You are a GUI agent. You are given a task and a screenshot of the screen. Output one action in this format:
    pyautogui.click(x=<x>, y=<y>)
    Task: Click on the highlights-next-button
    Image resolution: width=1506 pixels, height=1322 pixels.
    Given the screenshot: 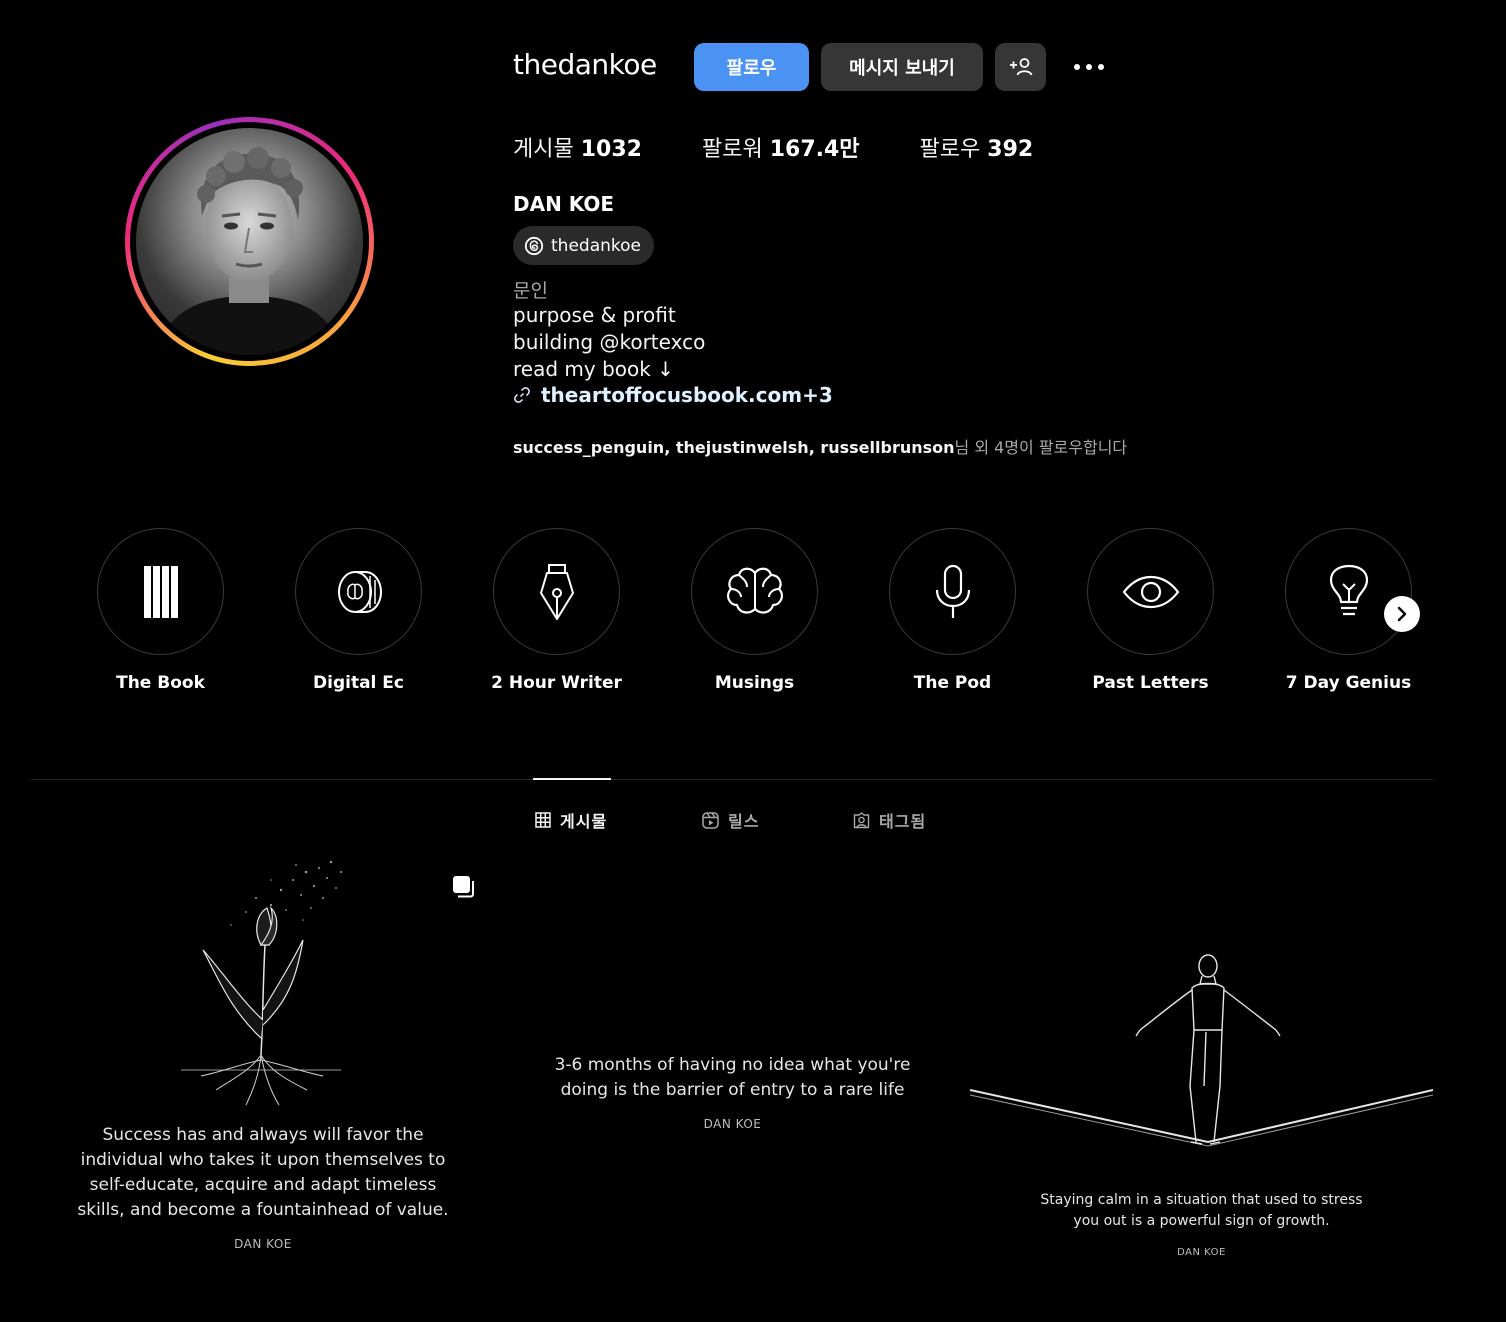 What is the action you would take?
    pyautogui.click(x=1402, y=614)
    